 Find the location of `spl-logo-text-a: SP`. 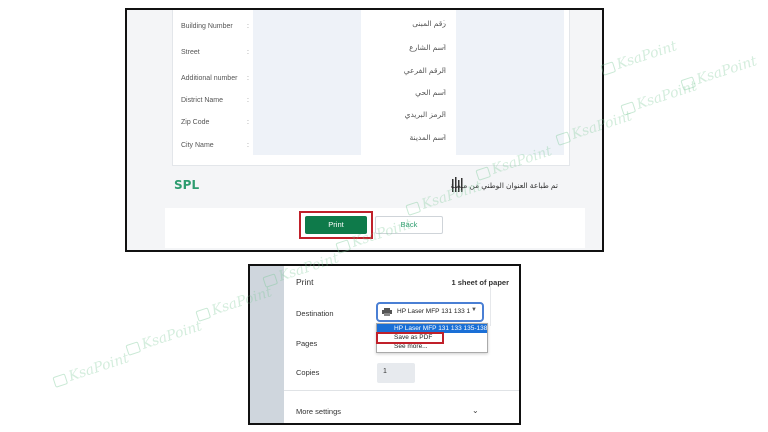

spl-logo-text-a: SP is located at coordinates (183, 185).